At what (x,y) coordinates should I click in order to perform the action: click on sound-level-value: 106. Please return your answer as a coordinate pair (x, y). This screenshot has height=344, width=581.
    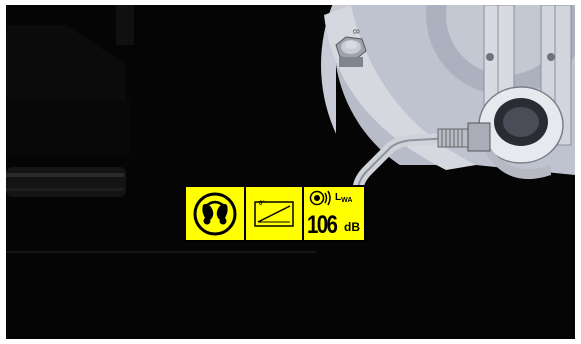
    Looking at the image, I should click on (322, 225).